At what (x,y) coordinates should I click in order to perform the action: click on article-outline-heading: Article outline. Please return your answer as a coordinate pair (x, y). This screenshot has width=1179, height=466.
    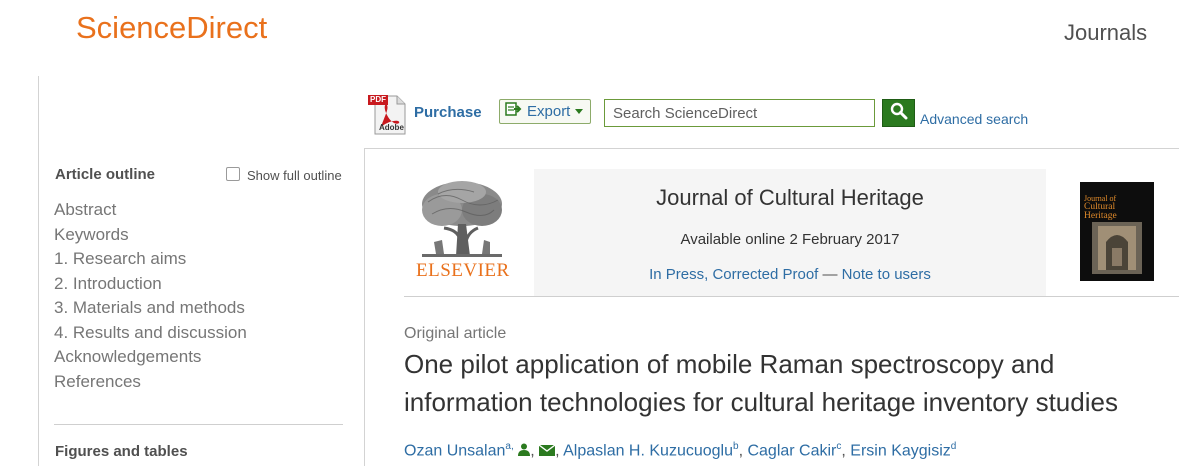
    Looking at the image, I should click on (105, 174).